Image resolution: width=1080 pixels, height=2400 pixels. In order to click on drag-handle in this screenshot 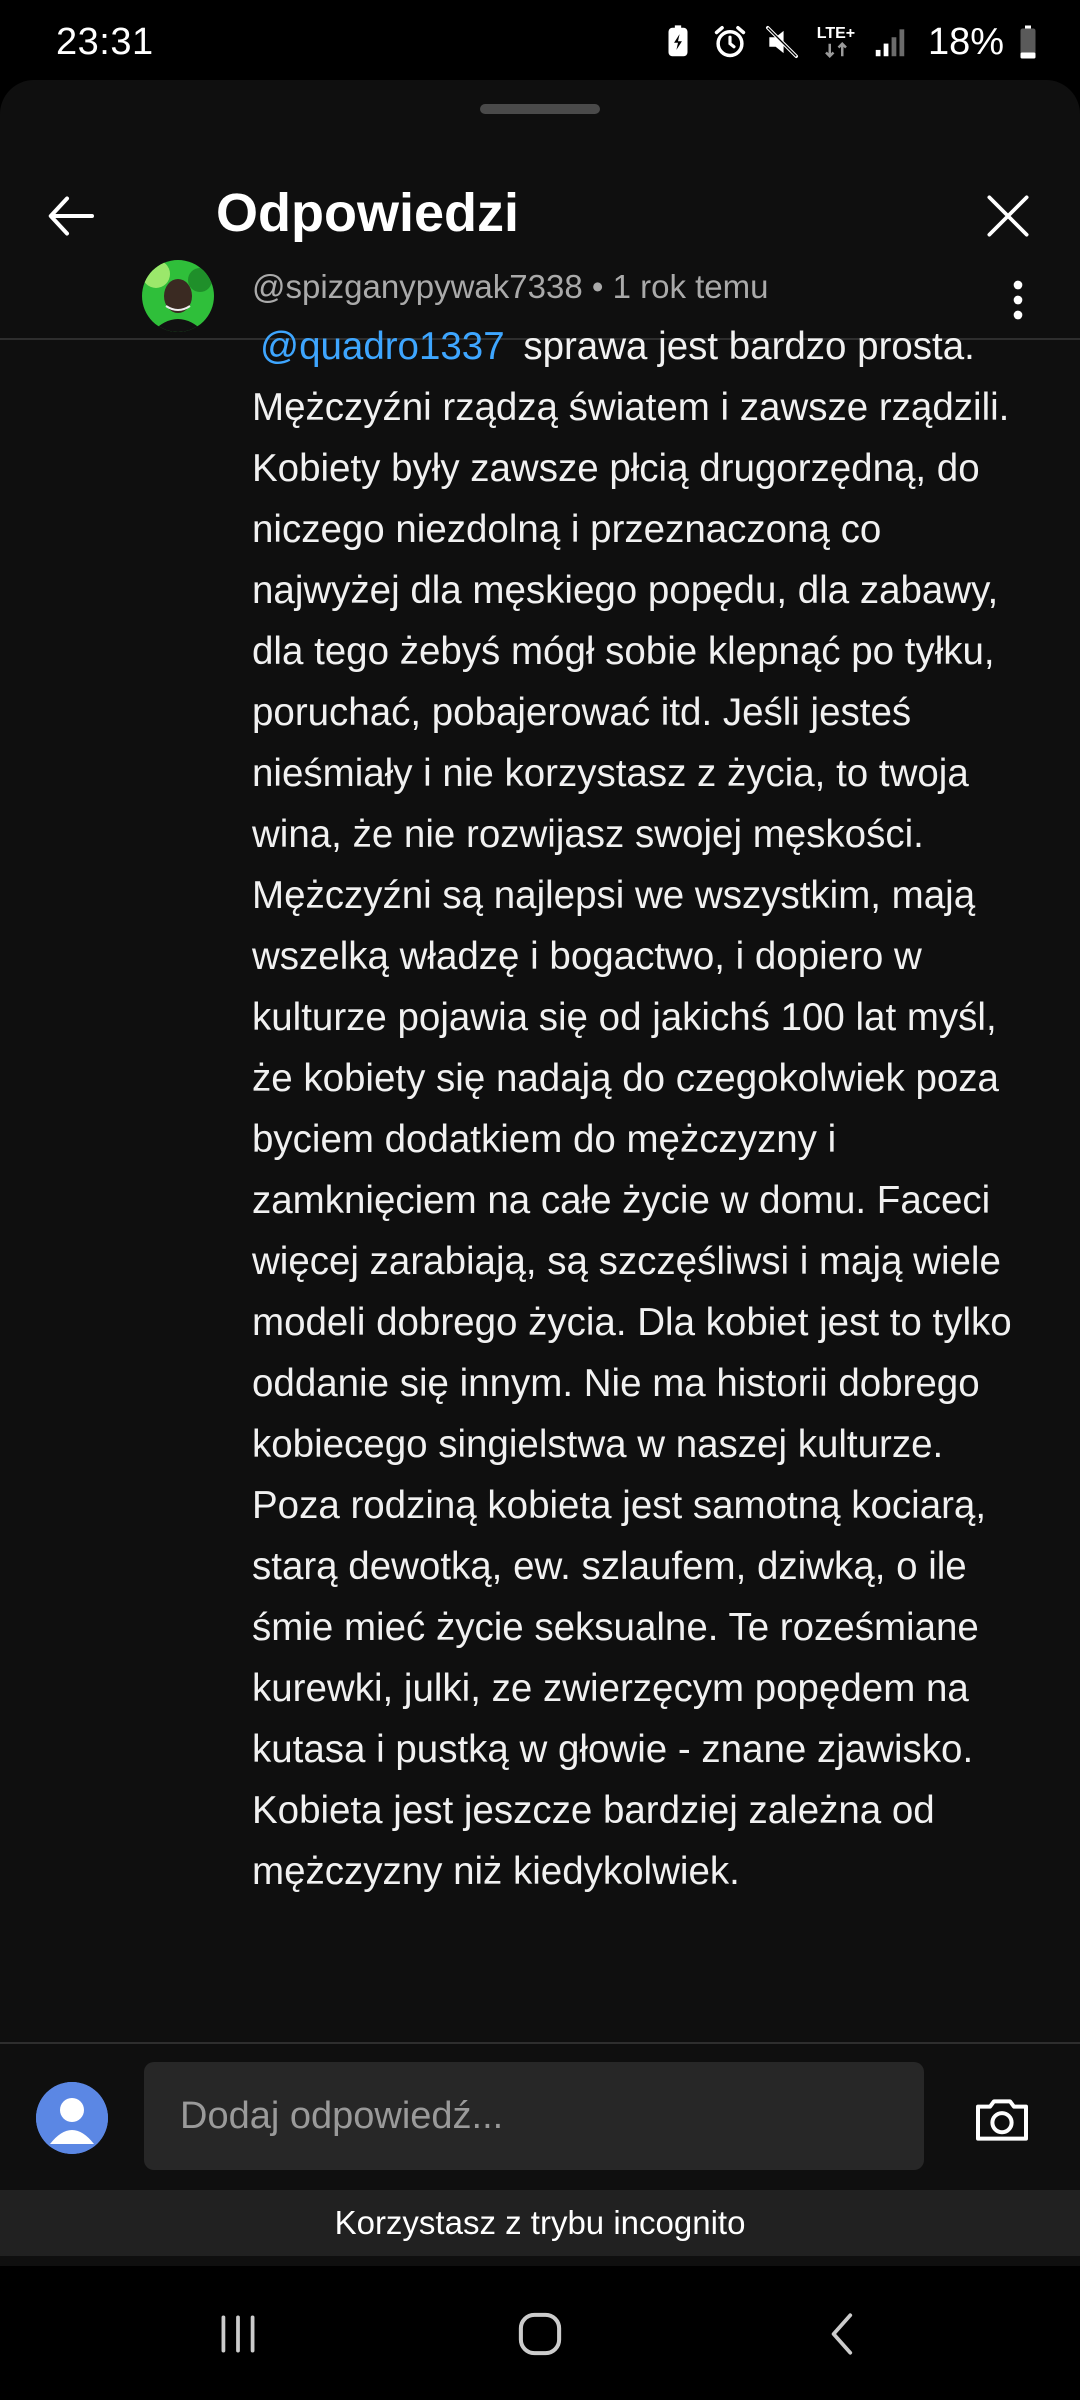, I will do `click(540, 109)`.